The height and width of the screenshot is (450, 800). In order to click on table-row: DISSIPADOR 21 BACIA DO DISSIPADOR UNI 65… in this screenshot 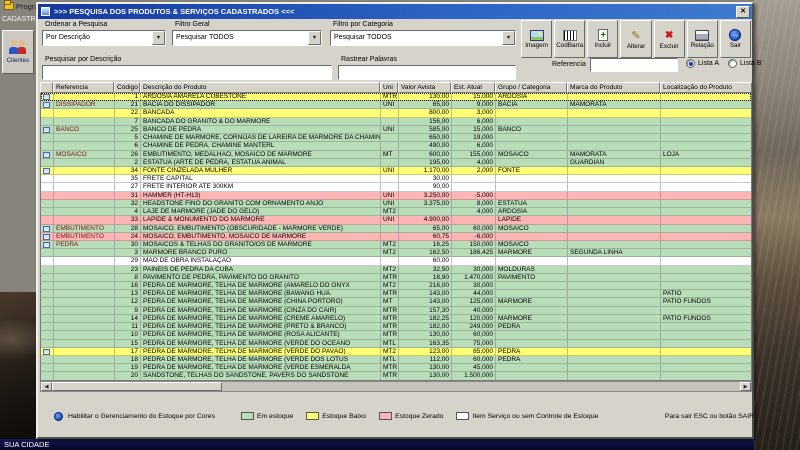, I will do `click(396, 105)`.